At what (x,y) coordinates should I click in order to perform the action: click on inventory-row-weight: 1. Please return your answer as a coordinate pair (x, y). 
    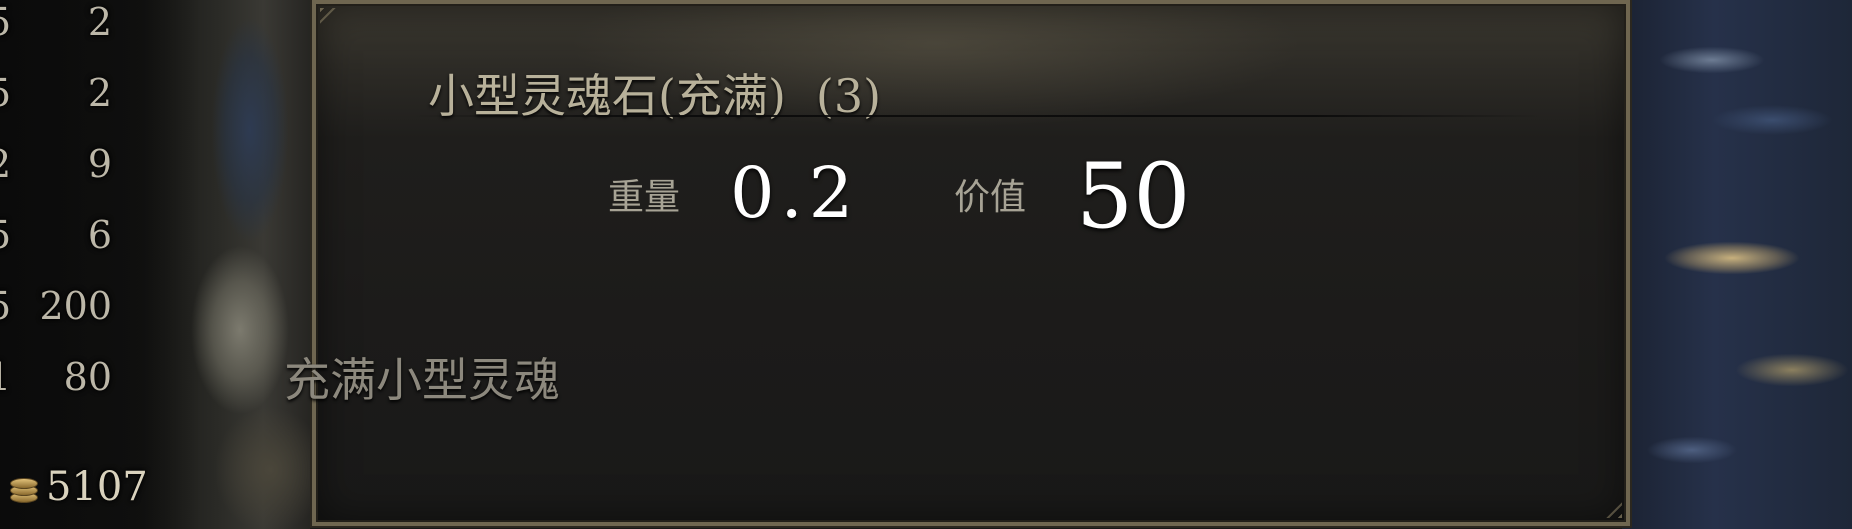
    Looking at the image, I should click on (5, 377).